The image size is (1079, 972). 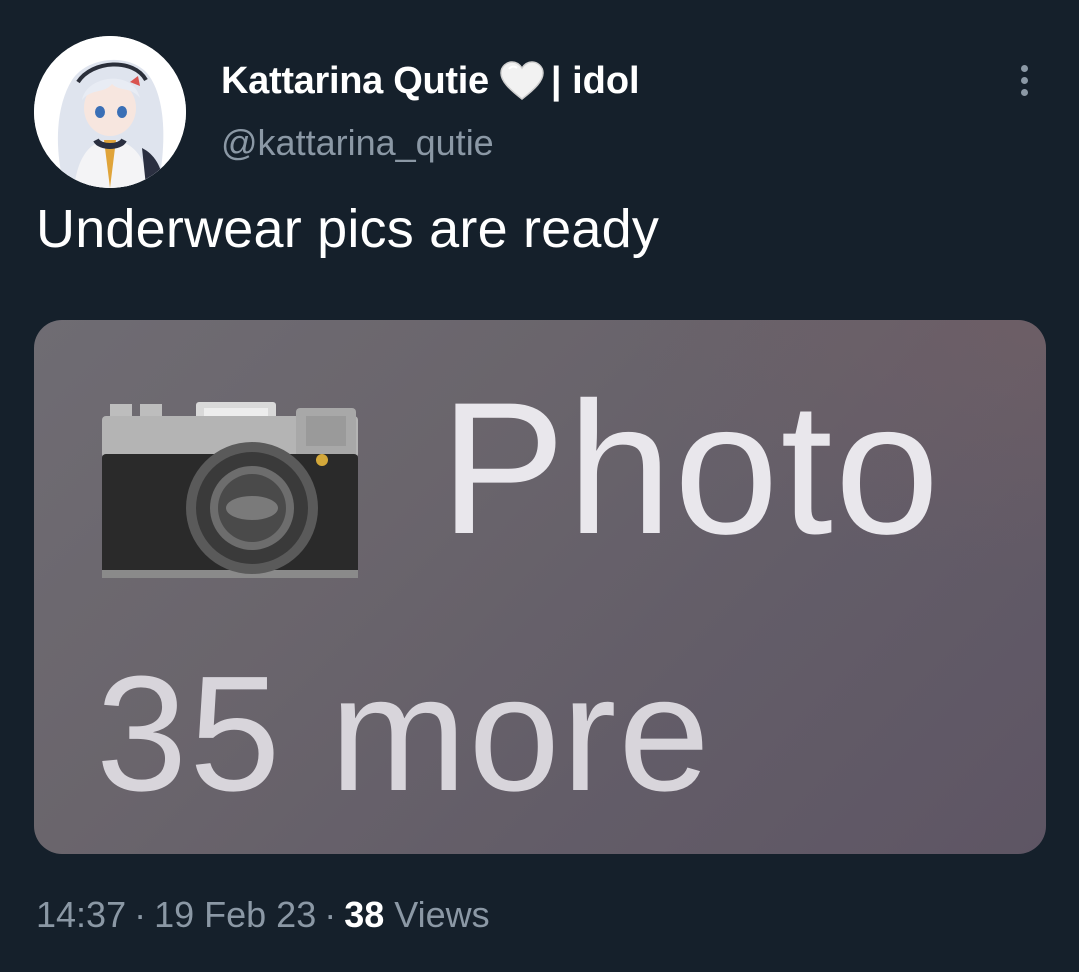 I want to click on author-display-name: Kattarina Qutie, so click(x=355, y=81).